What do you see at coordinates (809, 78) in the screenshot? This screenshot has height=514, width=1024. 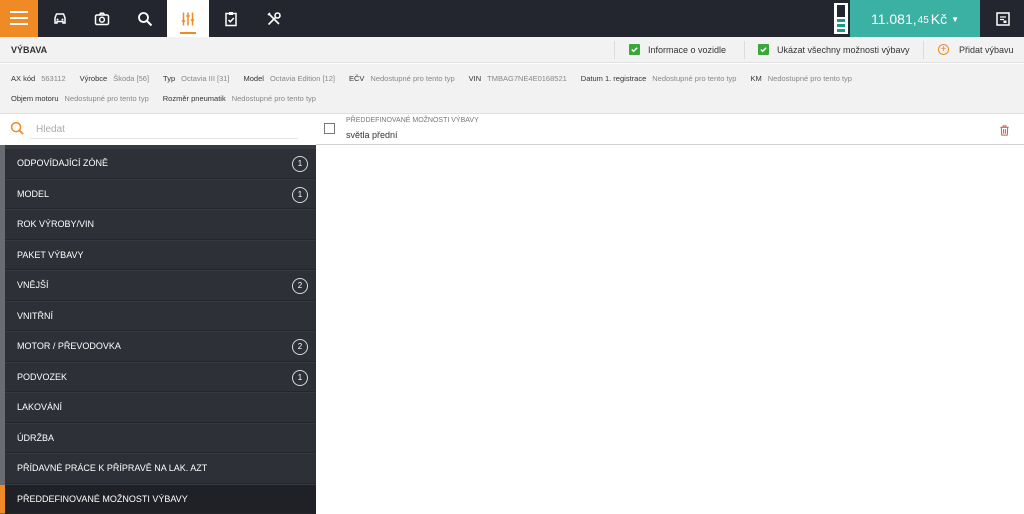 I see `km-value: Nedostupné pro tento typ` at bounding box center [809, 78].